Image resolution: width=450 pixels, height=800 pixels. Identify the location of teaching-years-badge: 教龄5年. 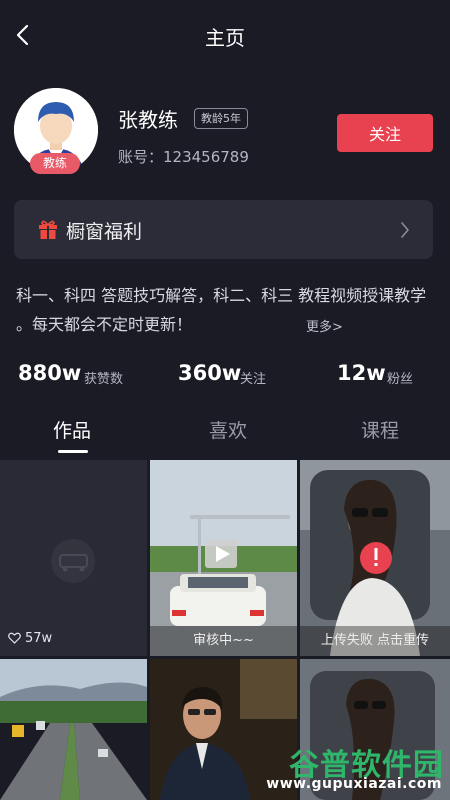
(221, 118).